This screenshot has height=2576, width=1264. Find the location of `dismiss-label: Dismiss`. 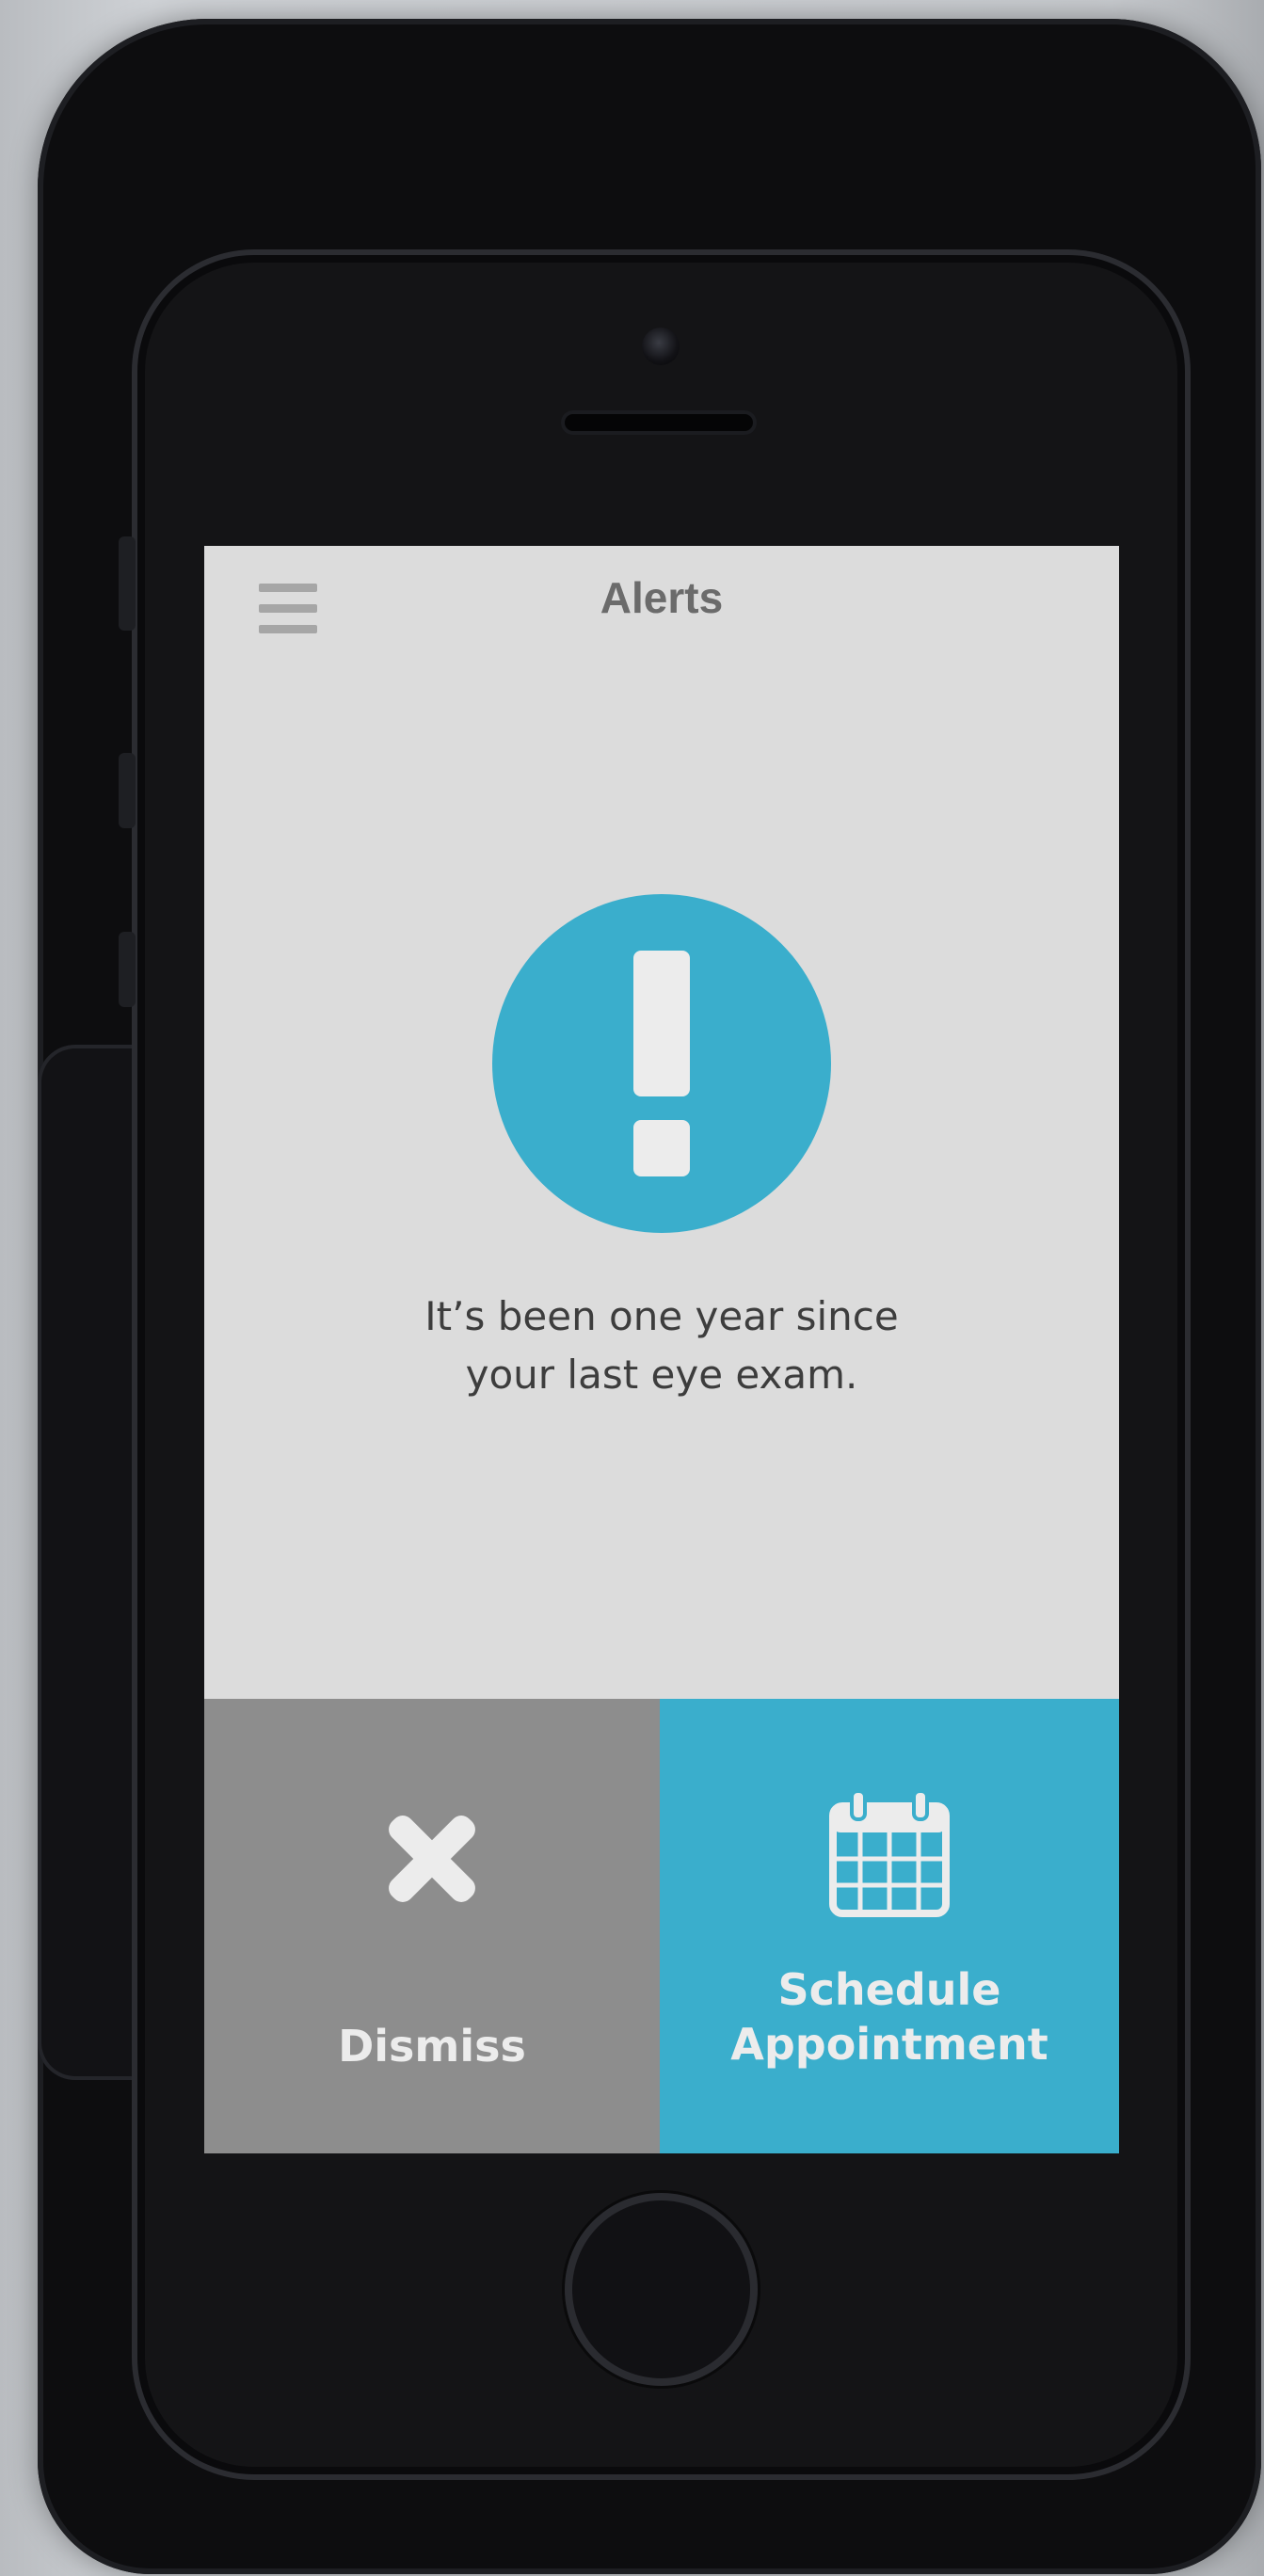

dismiss-label: Dismiss is located at coordinates (432, 2046).